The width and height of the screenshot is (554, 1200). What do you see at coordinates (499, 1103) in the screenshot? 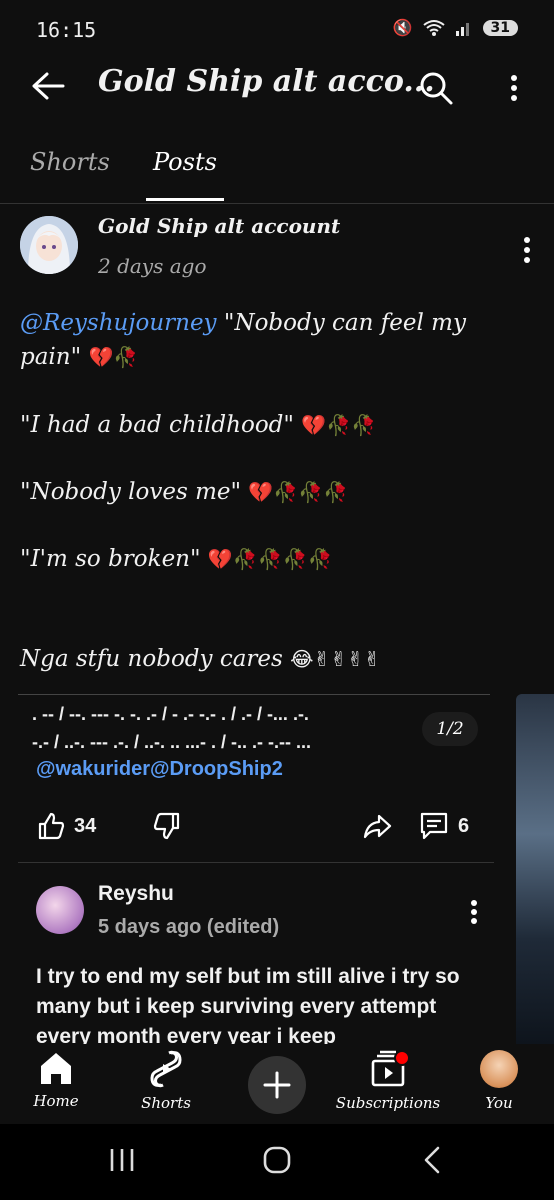
I see `nav-label: You` at bounding box center [499, 1103].